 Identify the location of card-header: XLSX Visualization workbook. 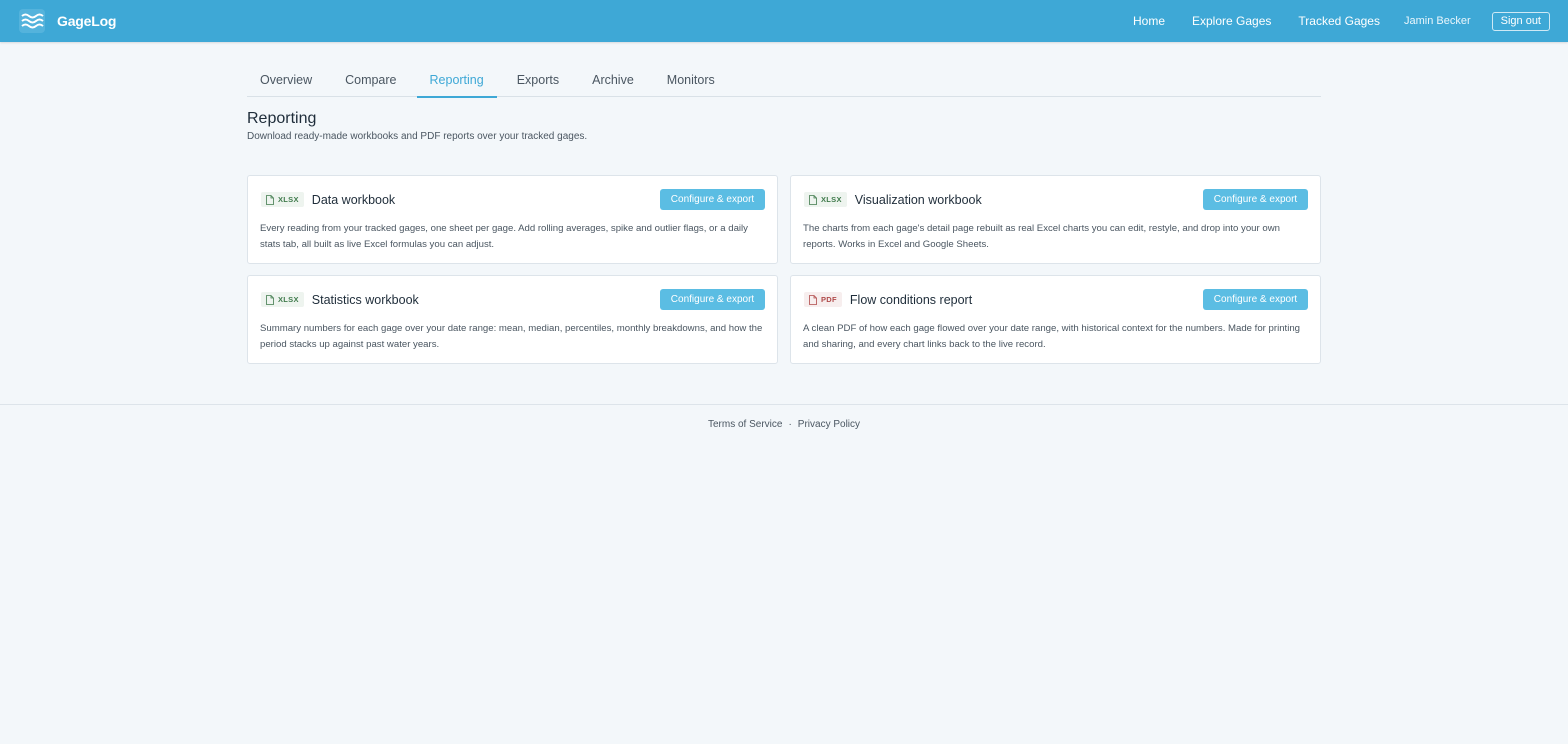
(893, 199).